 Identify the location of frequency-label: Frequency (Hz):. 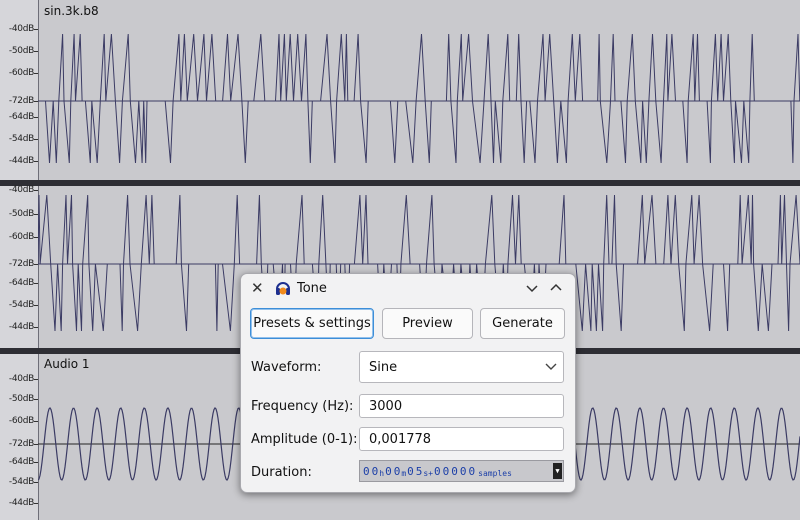
(302, 406).